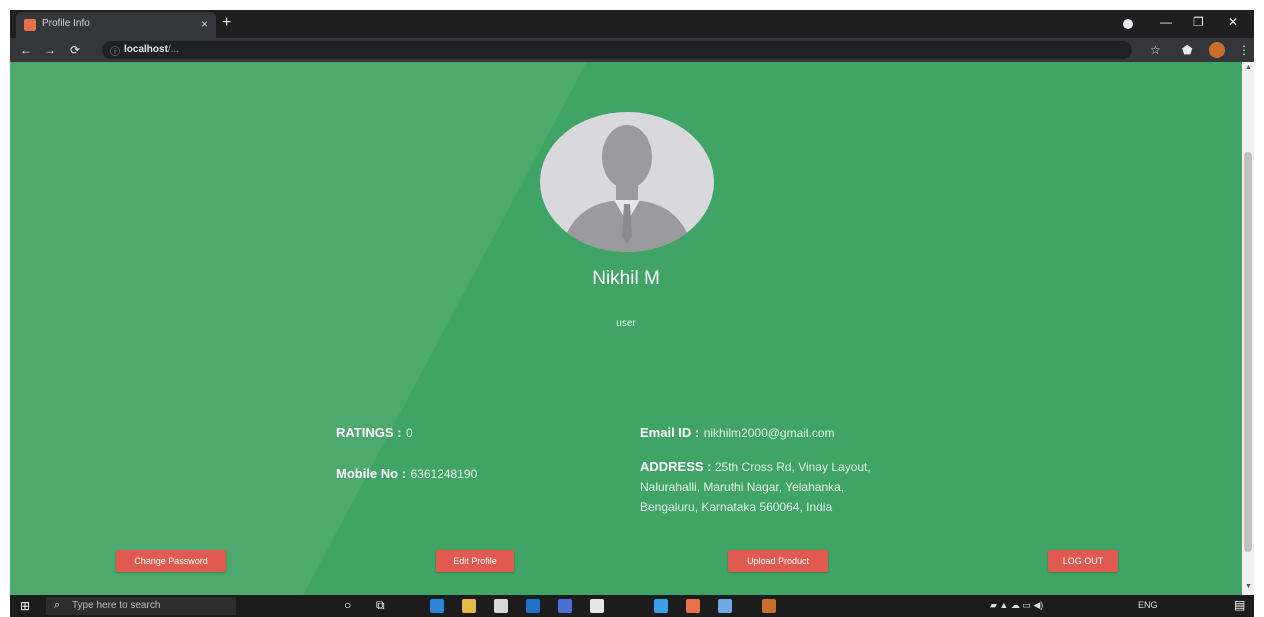  I want to click on extension-icon: ⬟, so click(1187, 50).